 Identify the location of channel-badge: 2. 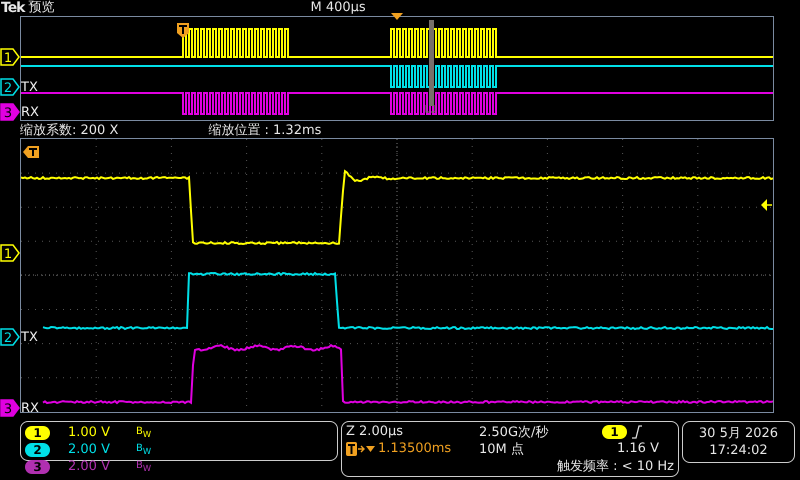
(37, 449).